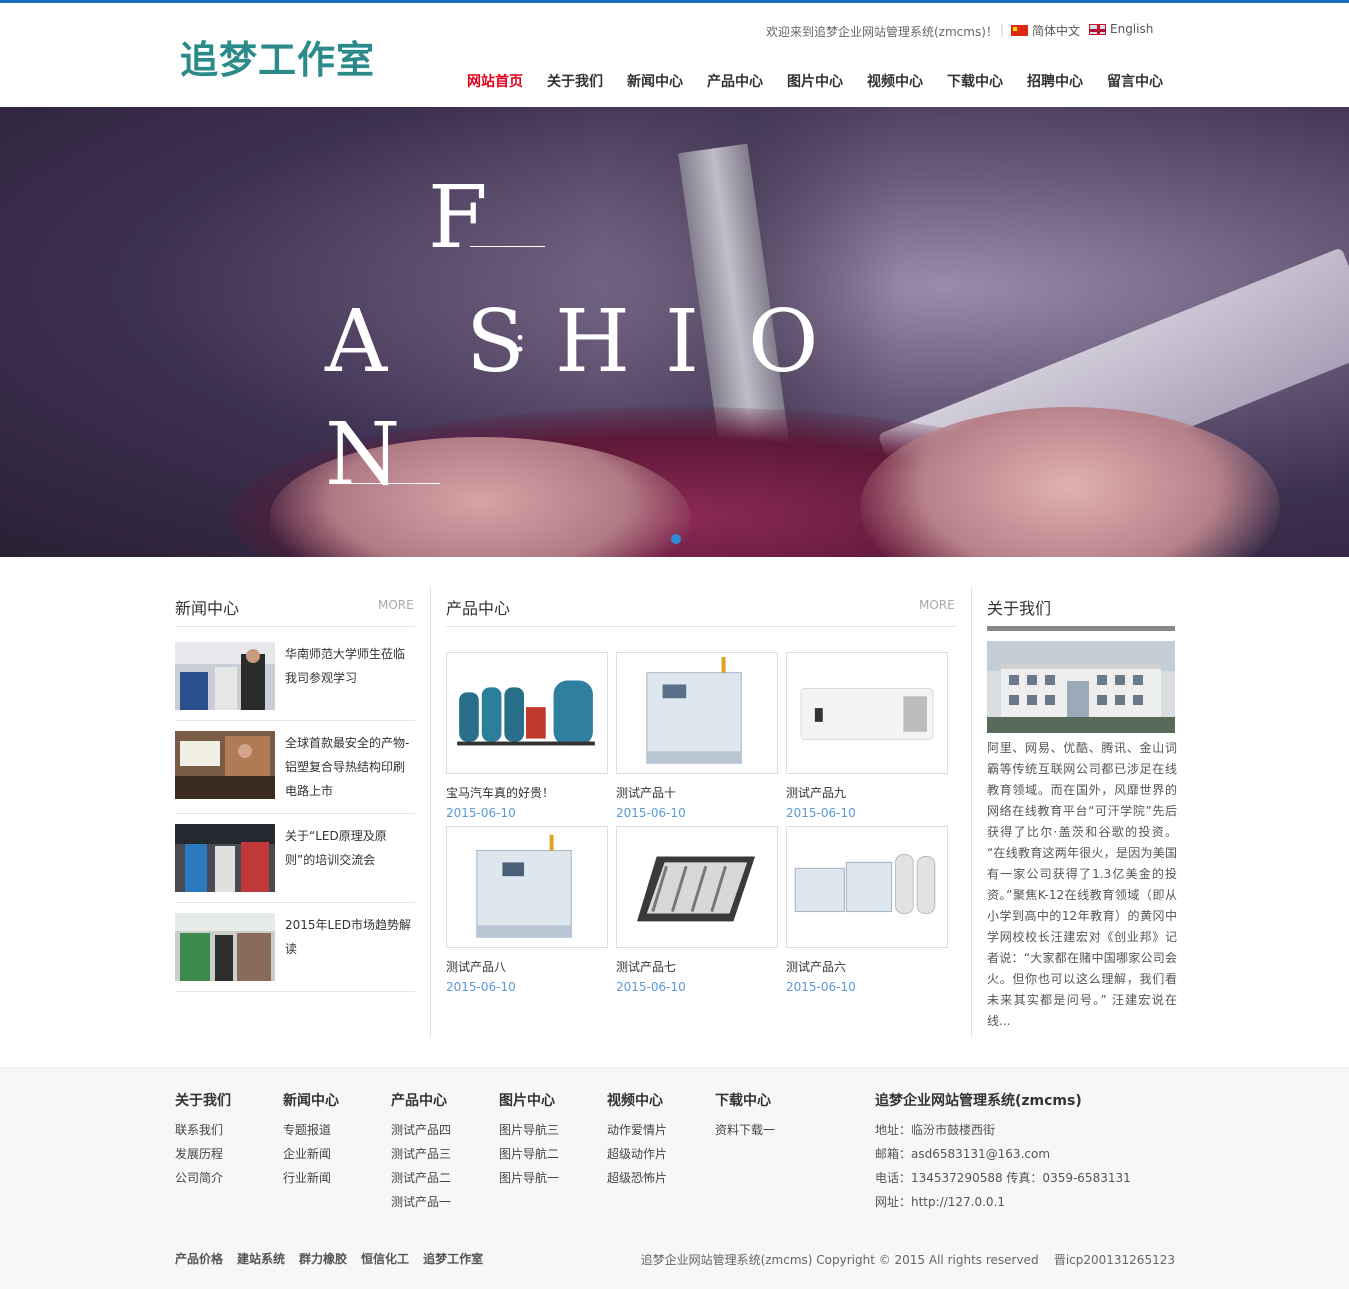 This screenshot has height=1289, width=1349. Describe the element at coordinates (500, 793) in the screenshot. I see `product-name: 宝马汽车真的好贵！` at that location.